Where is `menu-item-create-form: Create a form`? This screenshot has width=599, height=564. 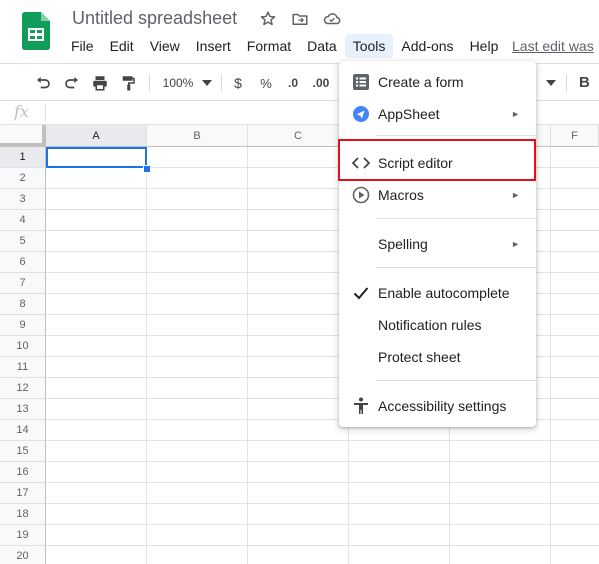 menu-item-create-form: Create a form is located at coordinates (437, 82).